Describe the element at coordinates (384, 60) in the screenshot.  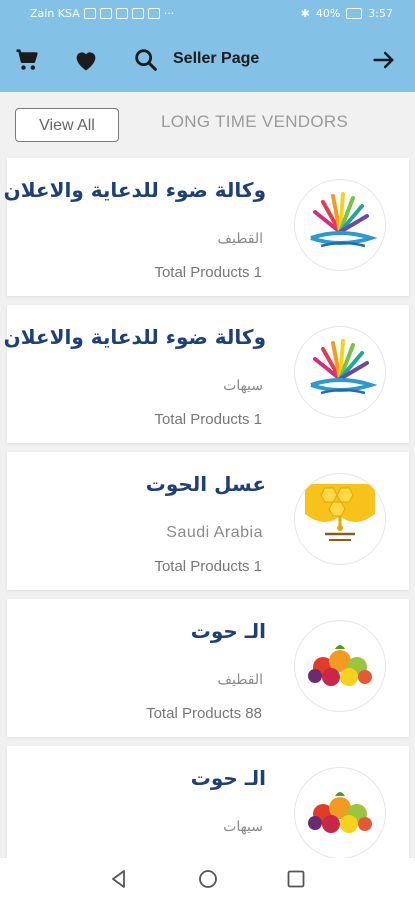
I see `arrow-right-icon` at that location.